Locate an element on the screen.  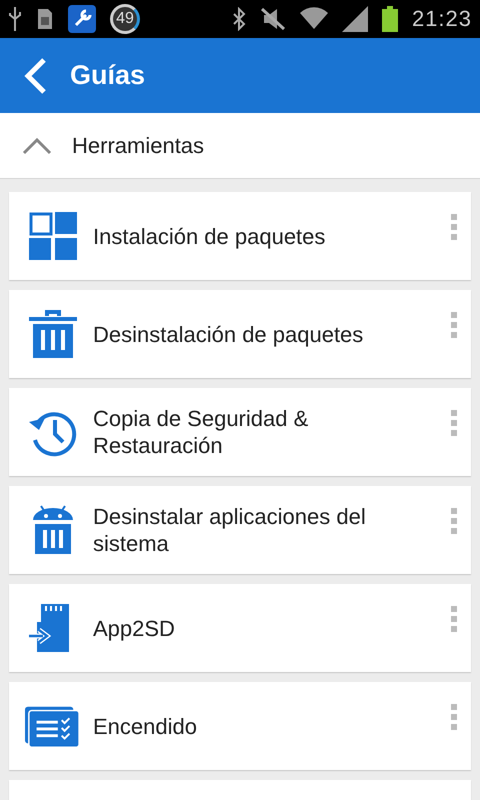
guide-card: Desinstalación de paquetes is located at coordinates (240, 334).